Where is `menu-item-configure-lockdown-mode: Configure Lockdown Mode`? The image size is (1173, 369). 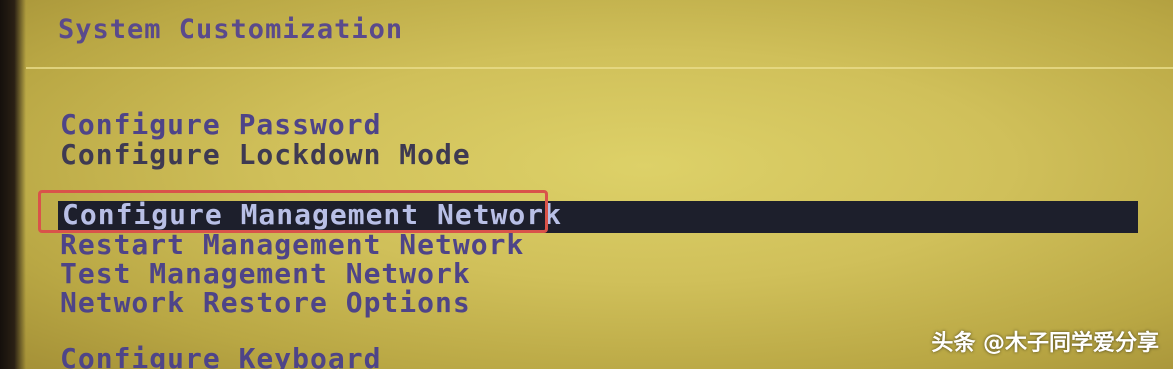 menu-item-configure-lockdown-mode: Configure Lockdown Mode is located at coordinates (265, 154).